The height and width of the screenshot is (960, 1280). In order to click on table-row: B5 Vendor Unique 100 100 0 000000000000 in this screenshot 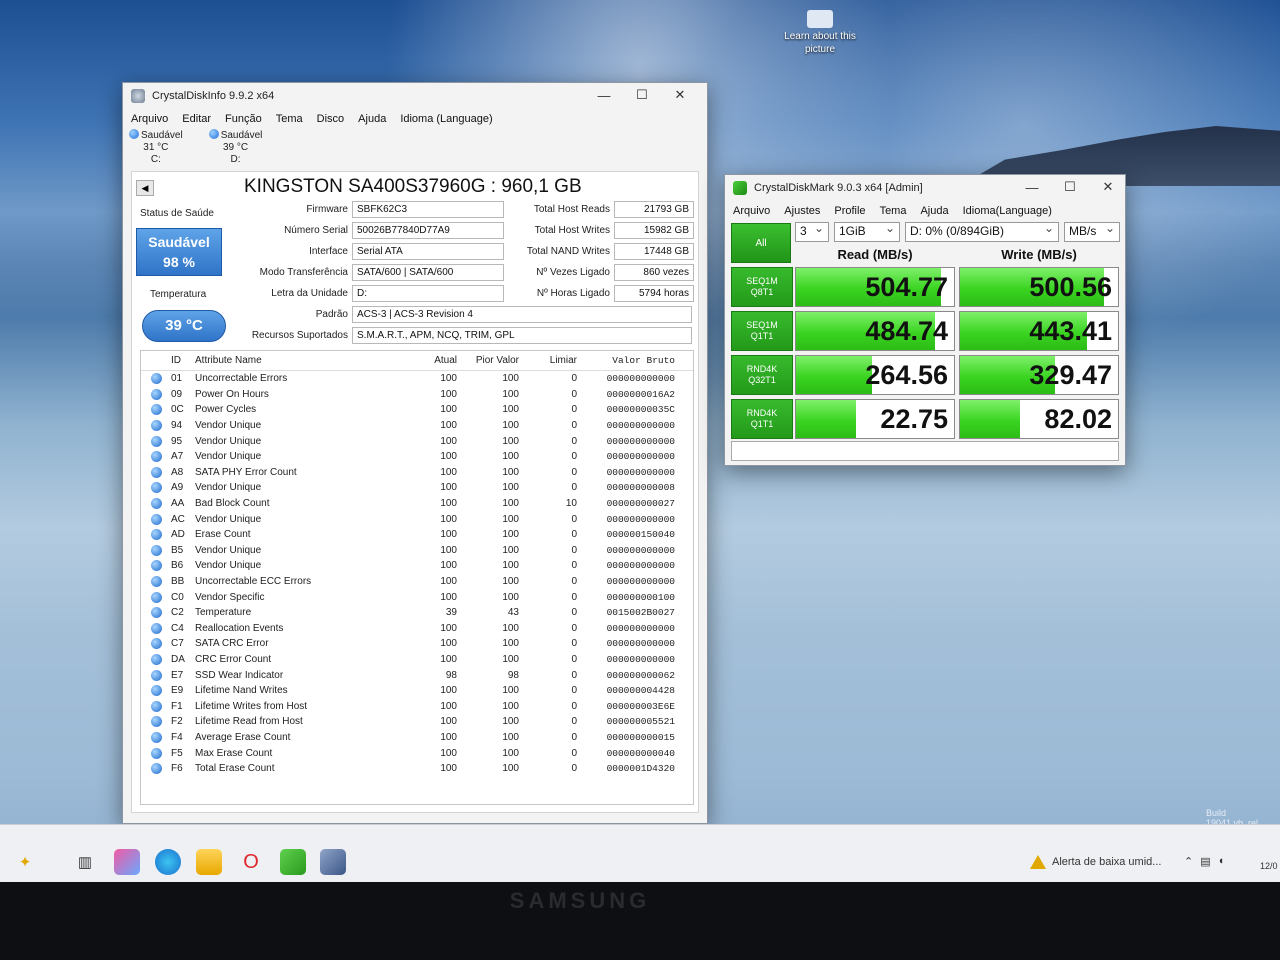, I will do `click(417, 551)`.